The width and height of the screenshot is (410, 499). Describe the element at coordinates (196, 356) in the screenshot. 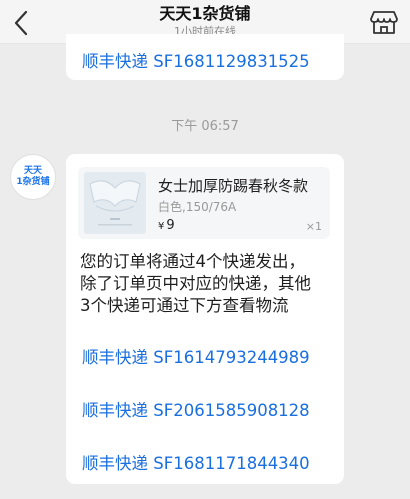

I see `tracking-link-1: 顺丰快递 SF1614793244989` at that location.